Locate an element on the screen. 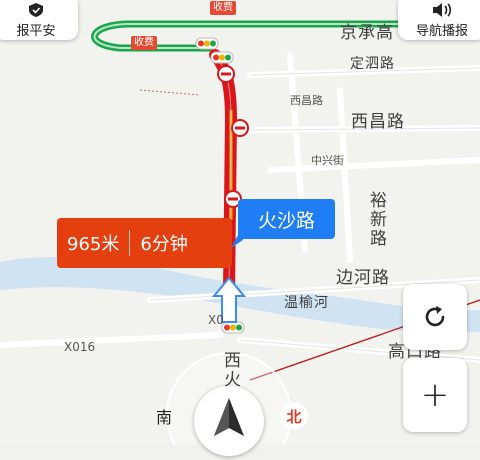 This screenshot has width=480, height=460. road-label-xichang: 西昌路 is located at coordinates (378, 122).